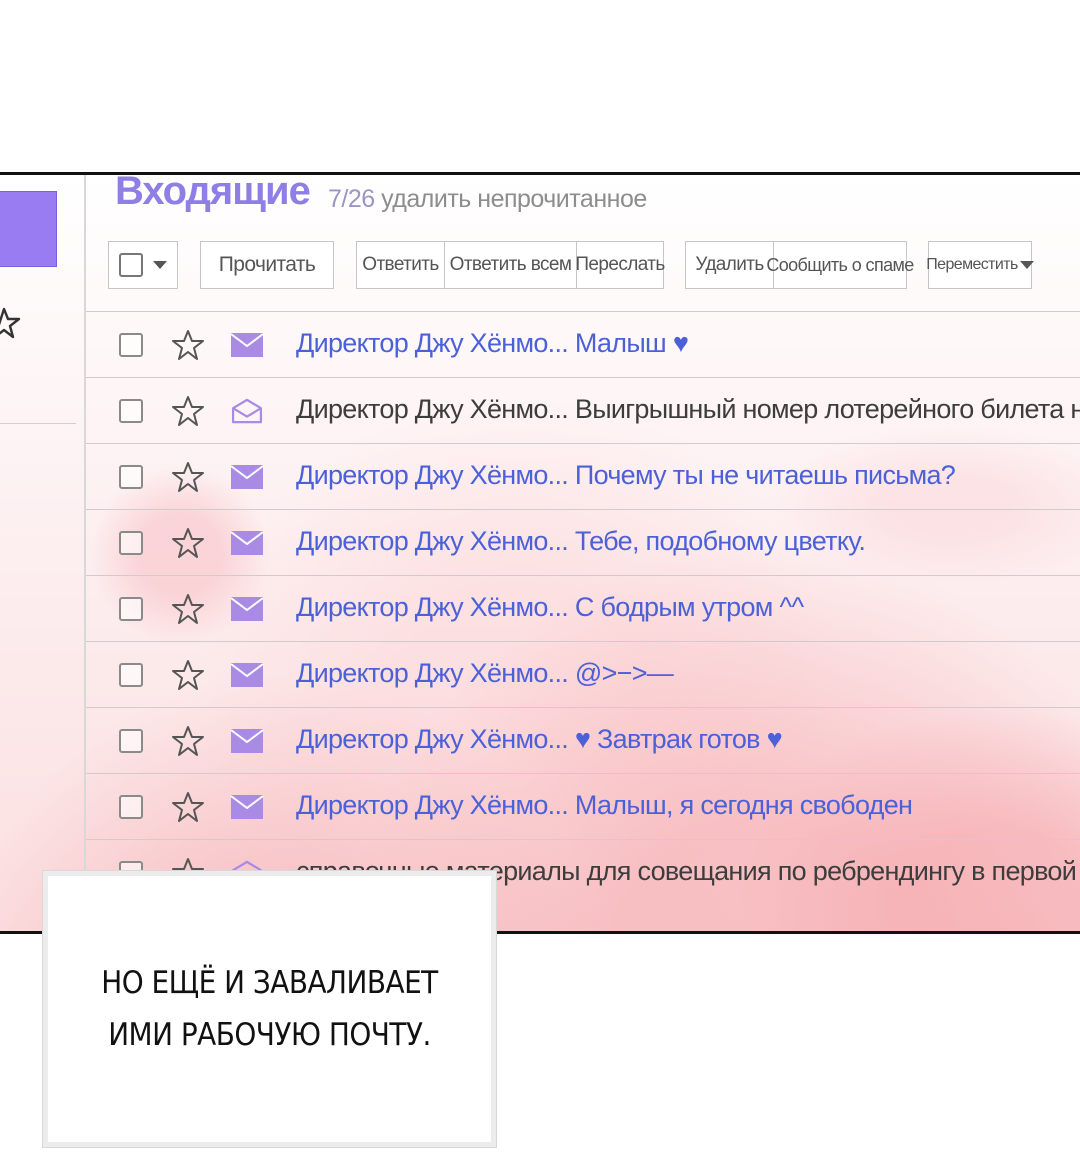  I want to click on caption-line-1: НО ЕЩЁ И ЗАВАЛИВАЕТ, so click(269, 983).